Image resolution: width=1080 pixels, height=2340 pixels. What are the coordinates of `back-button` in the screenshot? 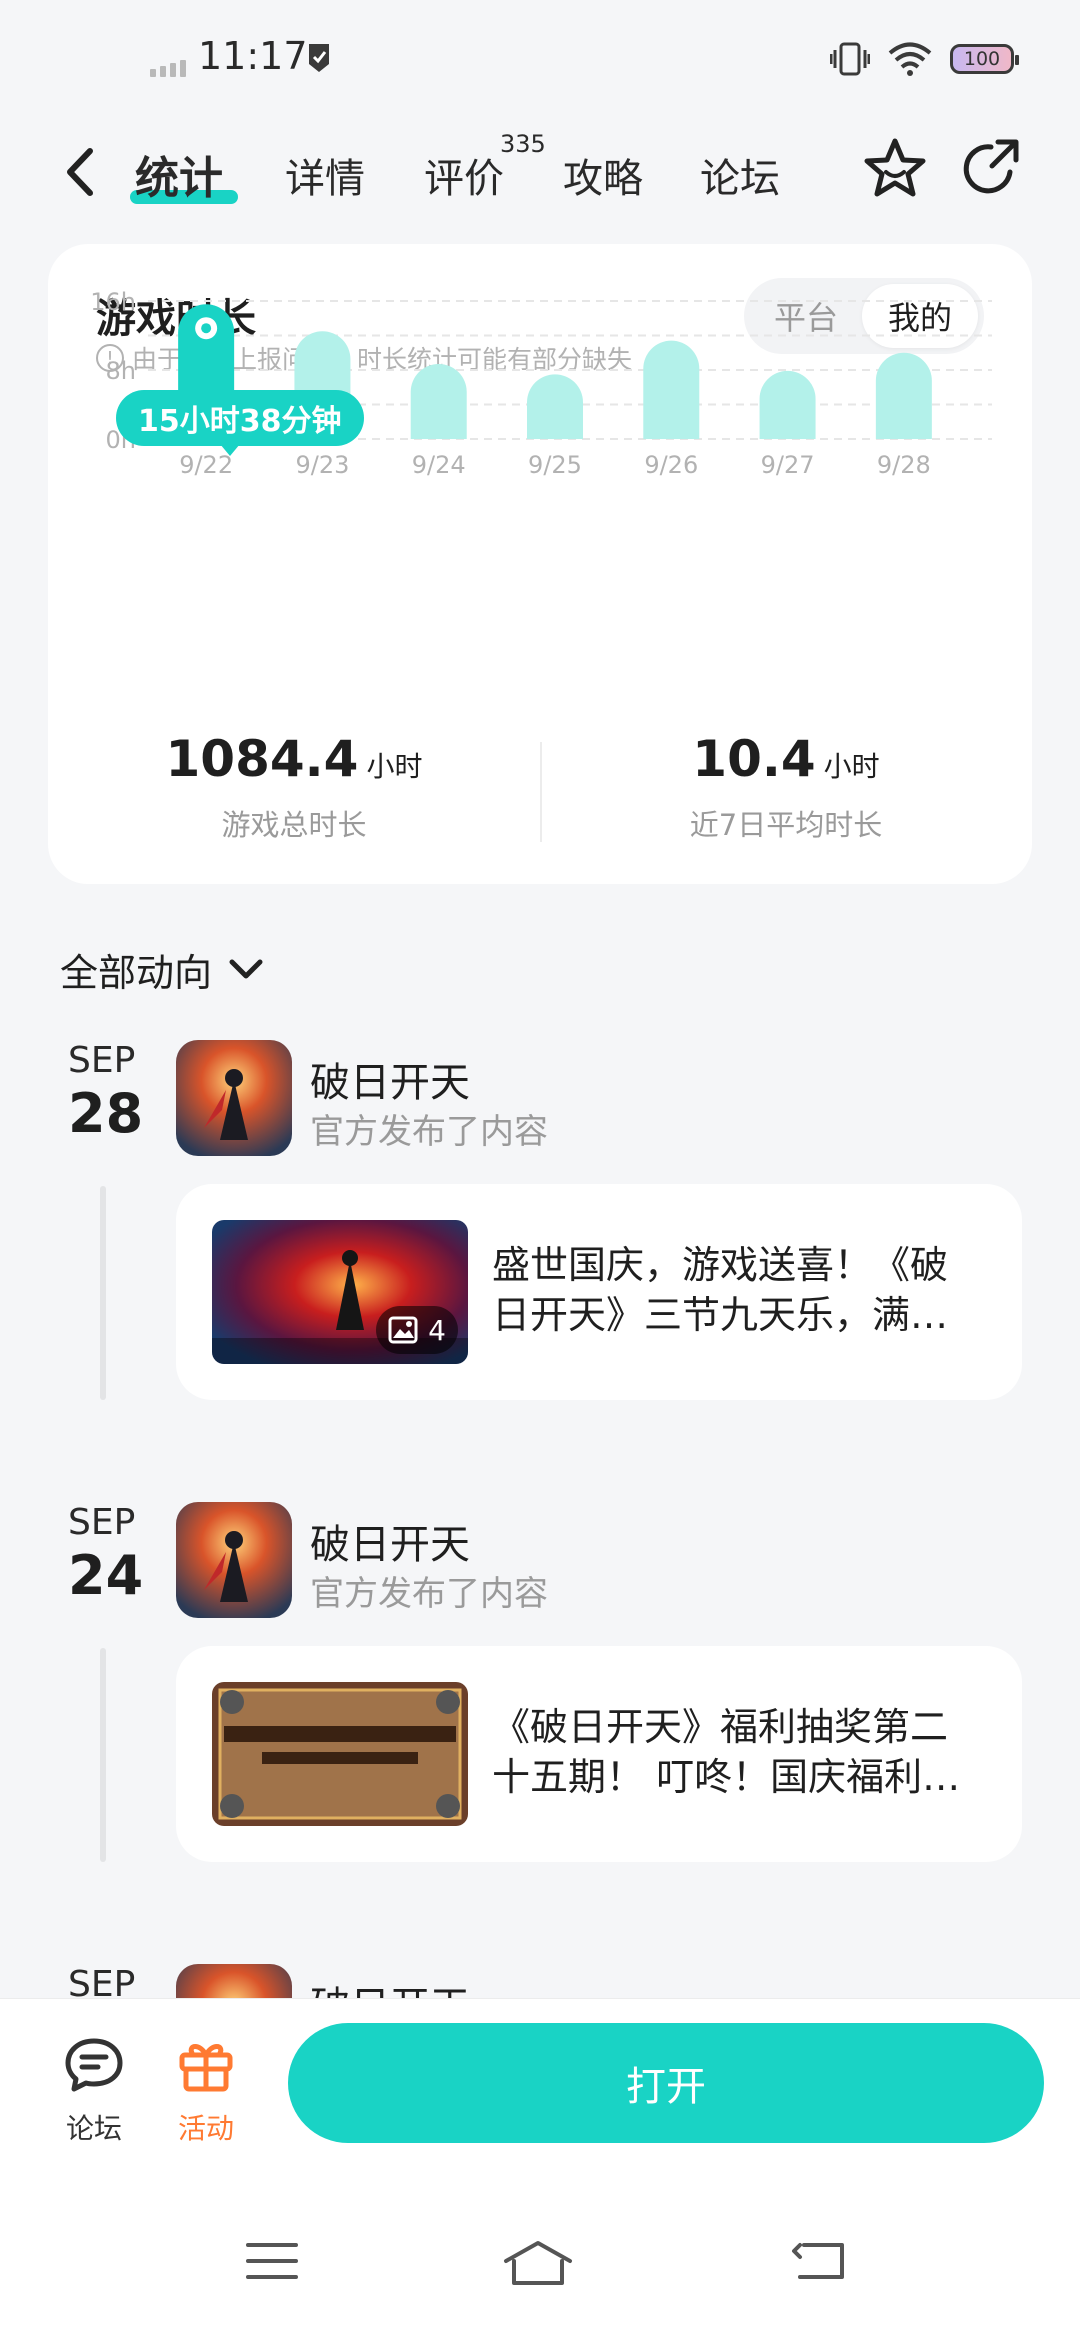 It's located at (80, 172).